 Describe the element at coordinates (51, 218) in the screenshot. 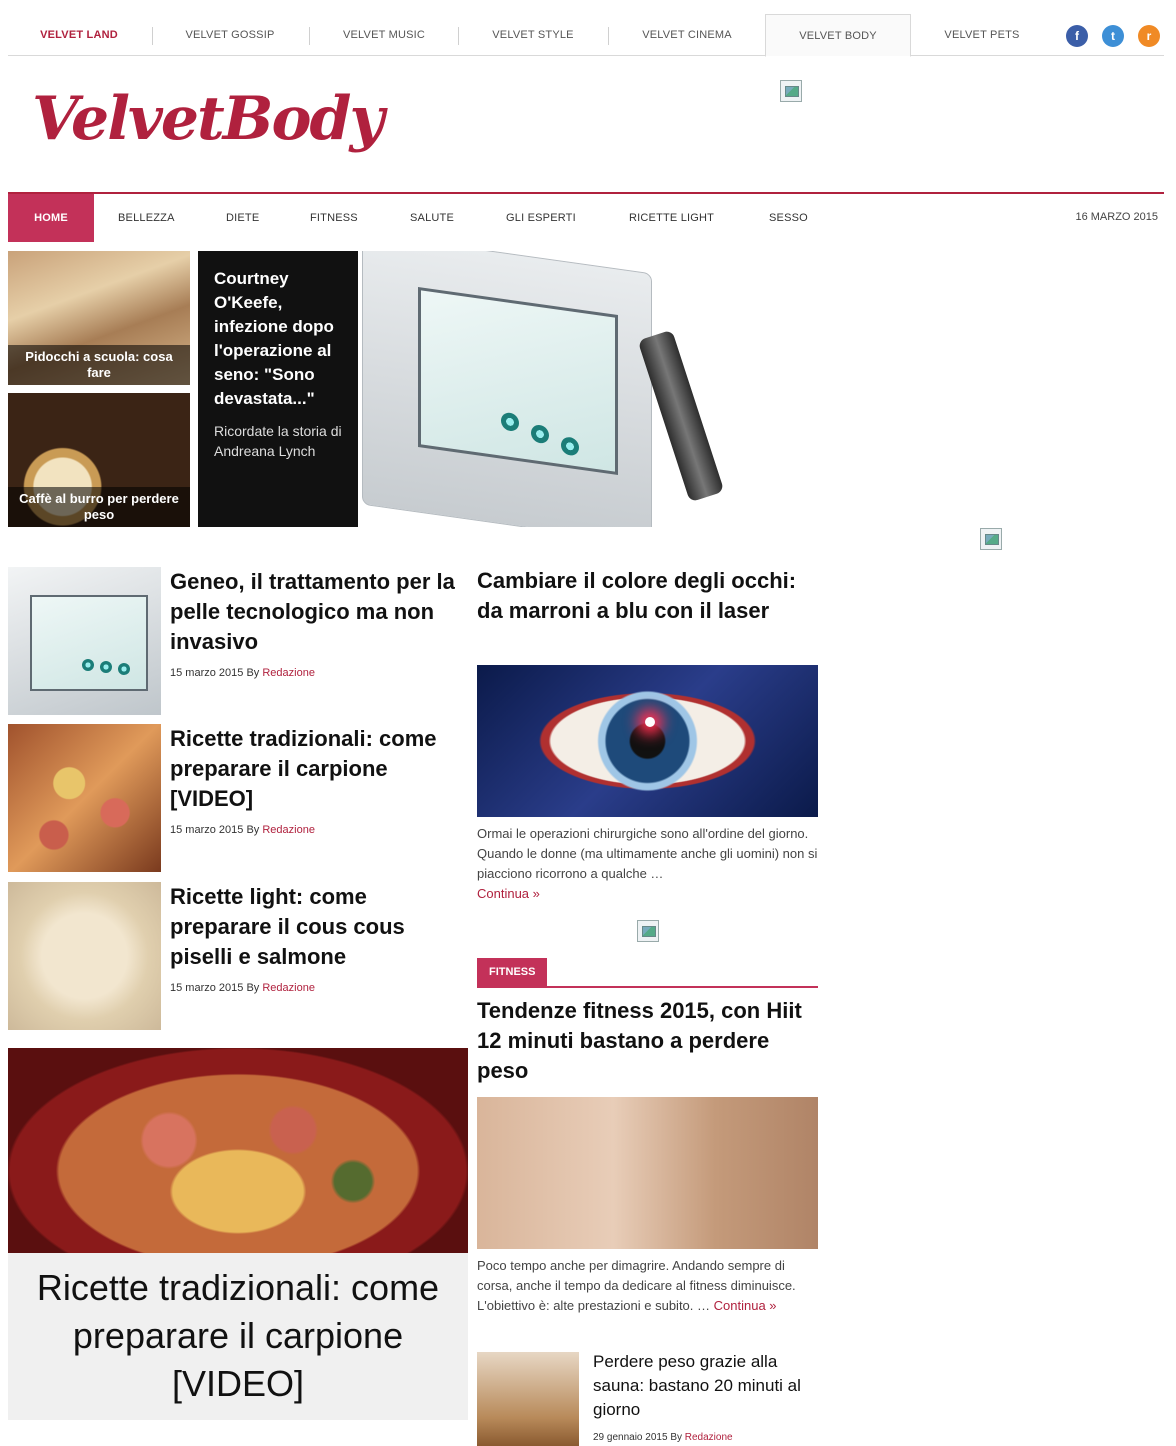

I see `nav-item-home: HOME` at that location.